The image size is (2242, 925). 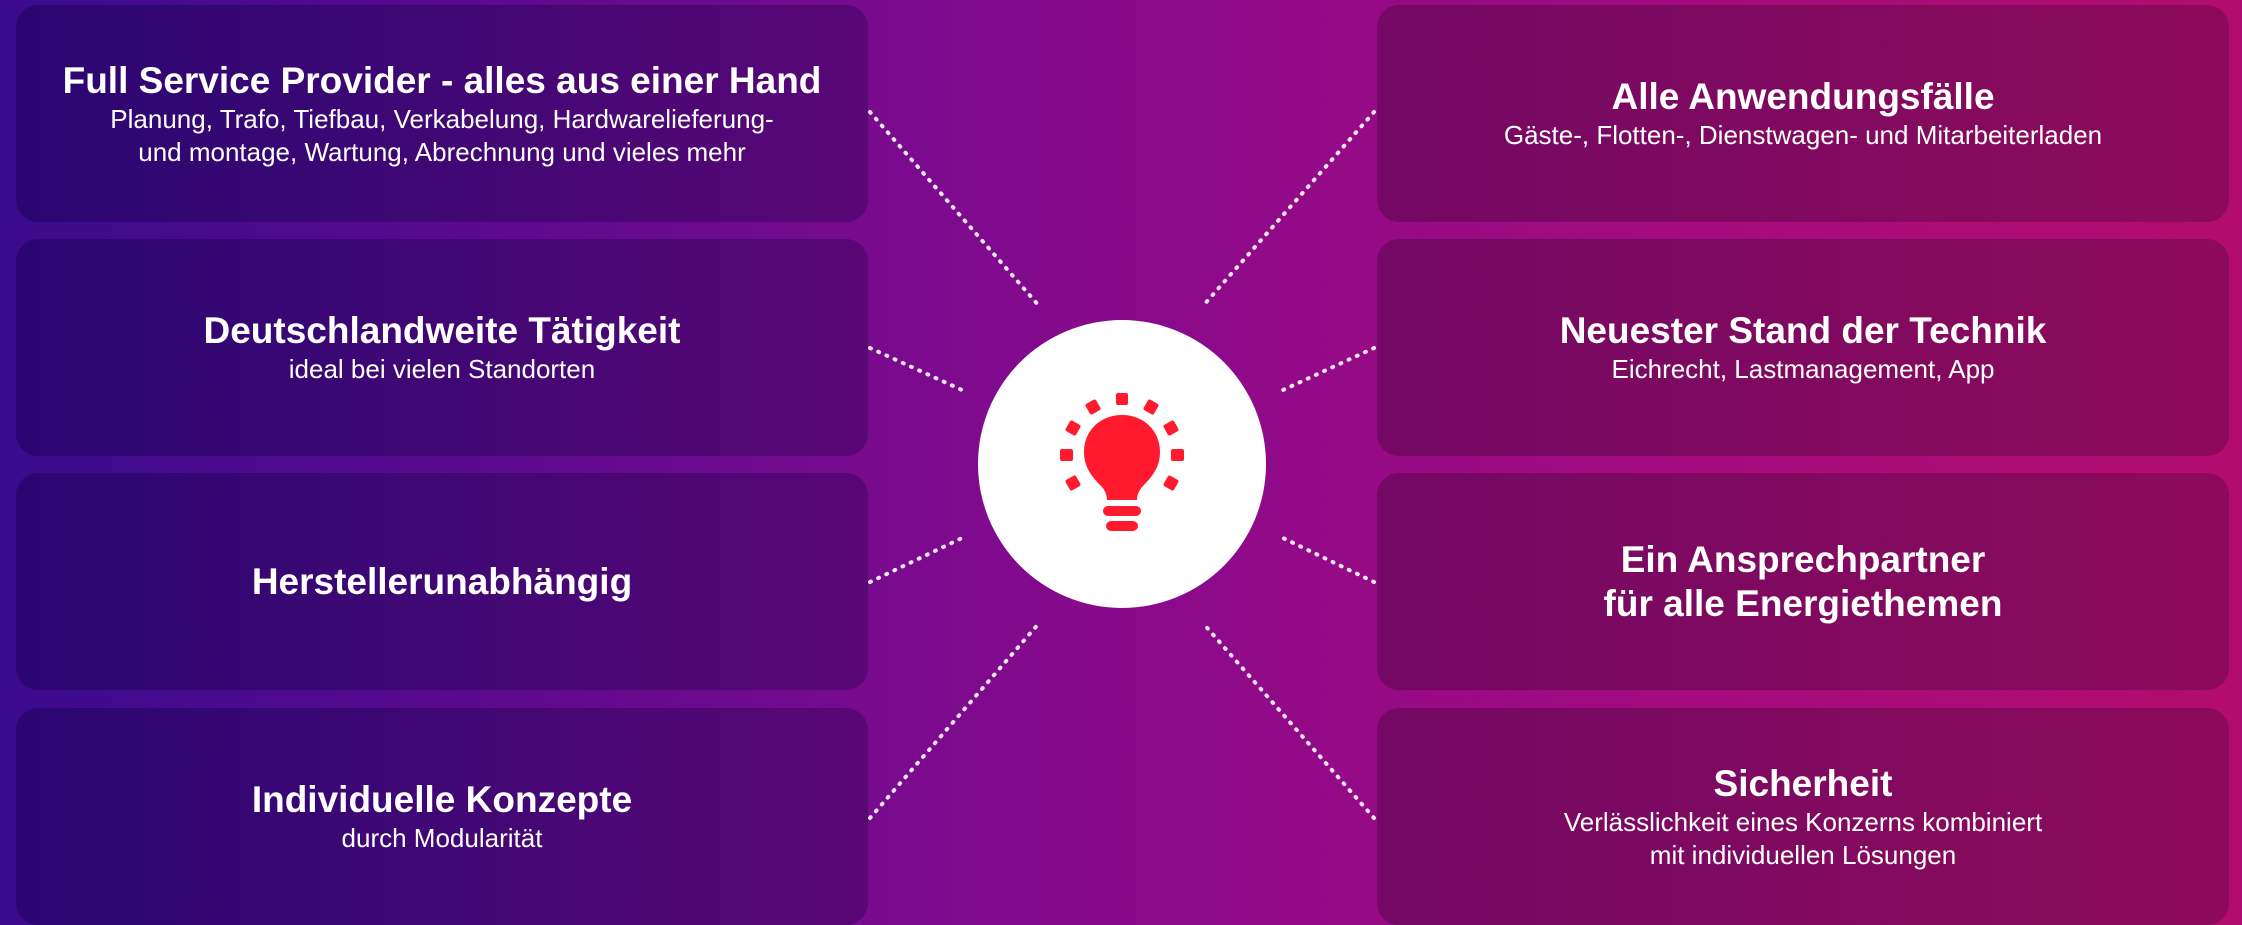 What do you see at coordinates (442, 369) in the screenshot?
I see `feature-subtitle: ideal bei vielen Standorten` at bounding box center [442, 369].